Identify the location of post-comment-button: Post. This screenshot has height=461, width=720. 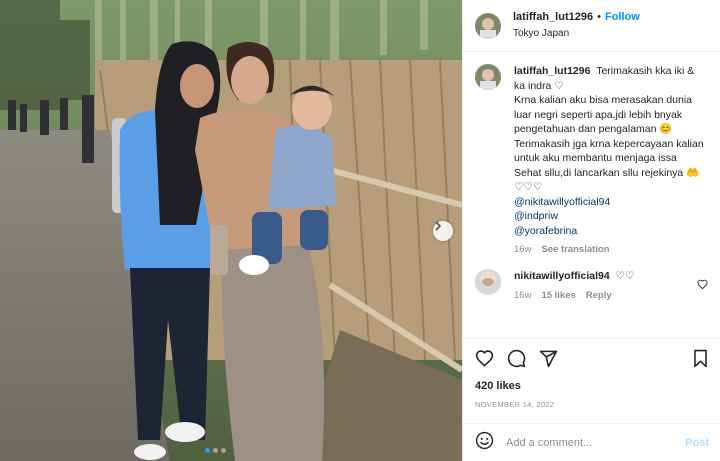
(697, 443).